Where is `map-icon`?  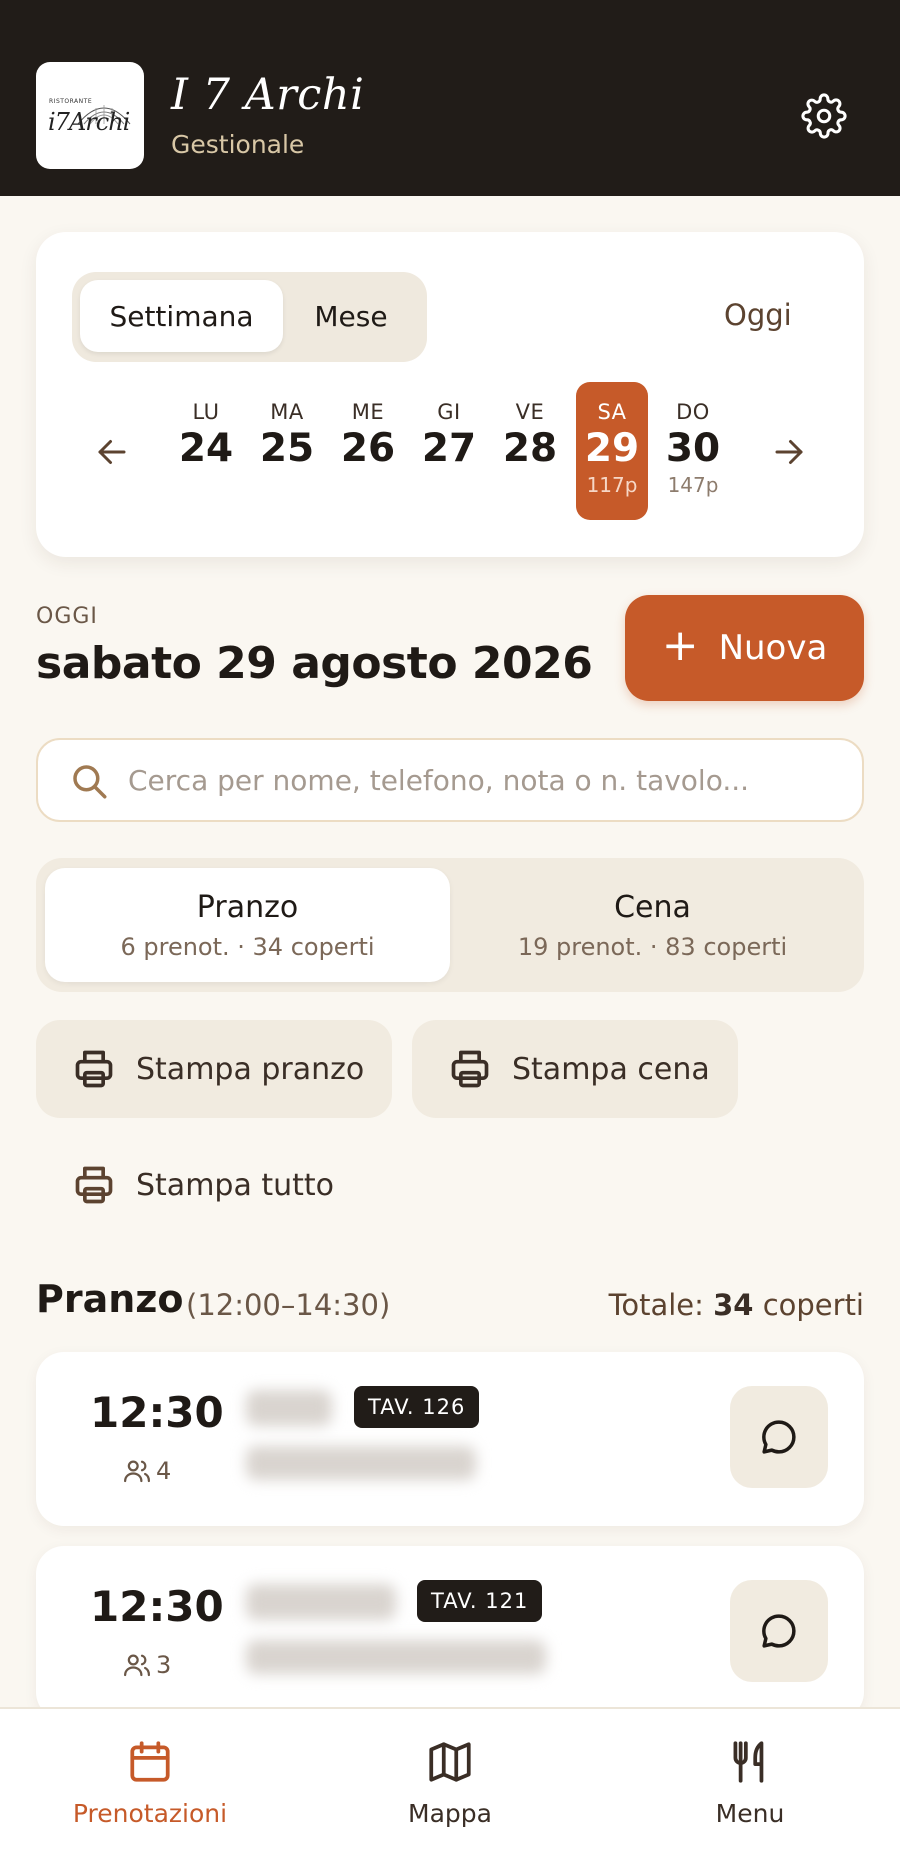 map-icon is located at coordinates (450, 1762).